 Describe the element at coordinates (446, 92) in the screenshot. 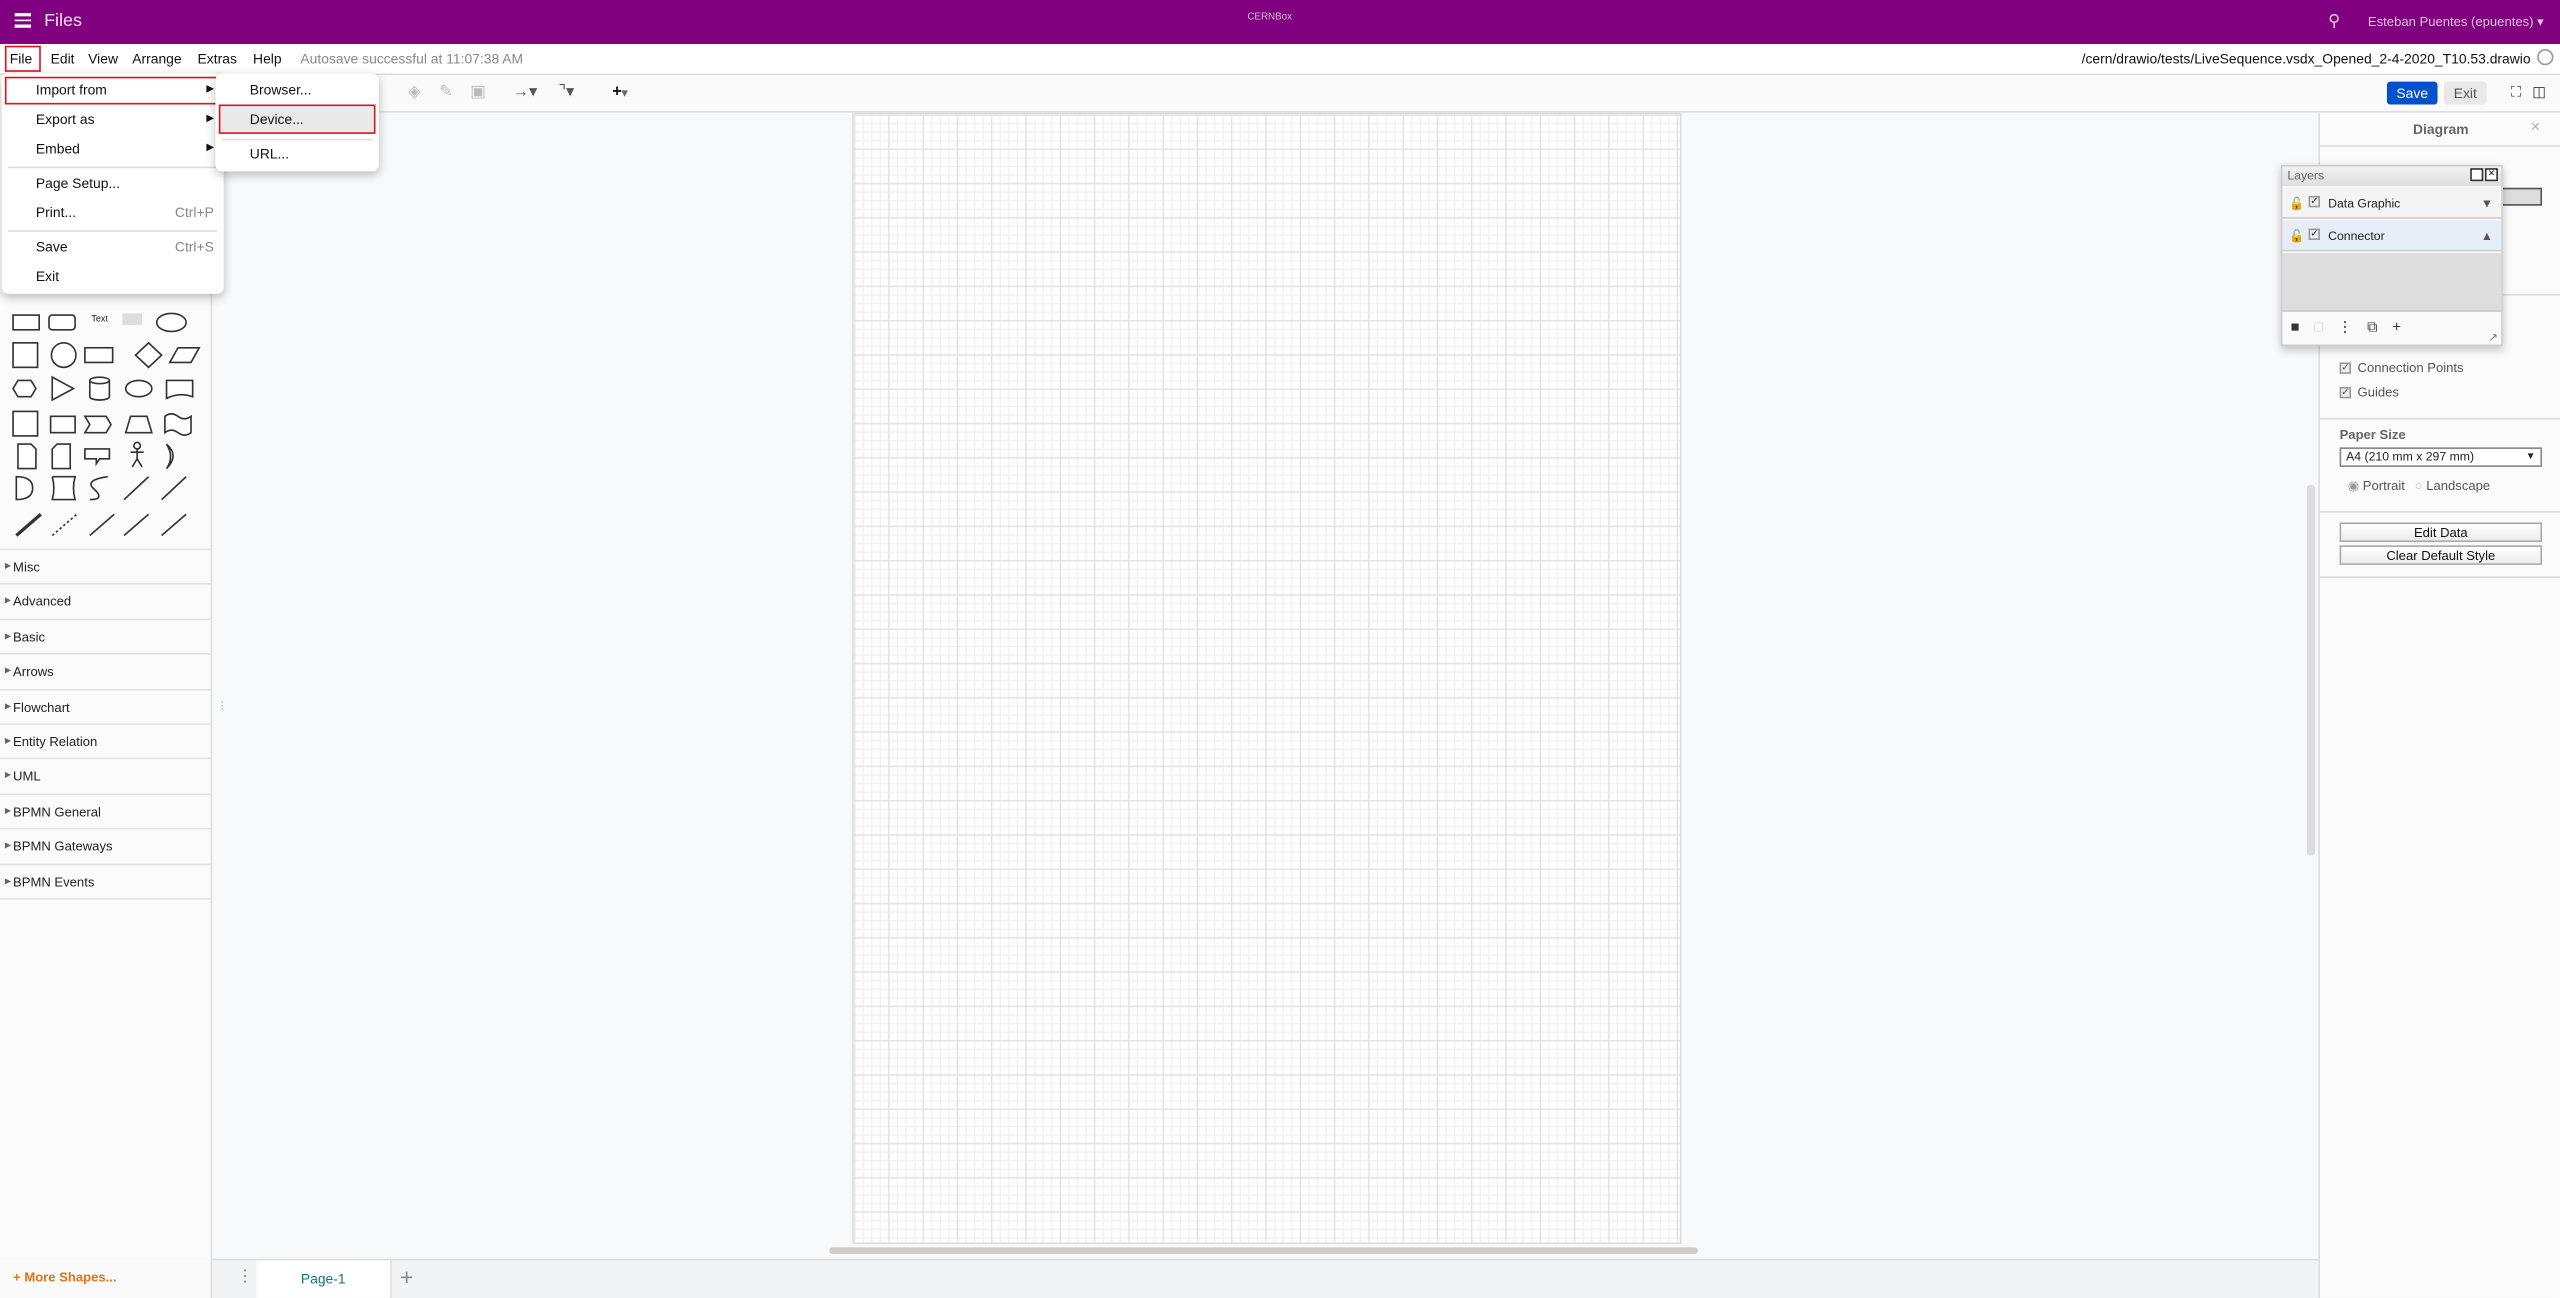

I see `line-color-icon: ✎` at that location.